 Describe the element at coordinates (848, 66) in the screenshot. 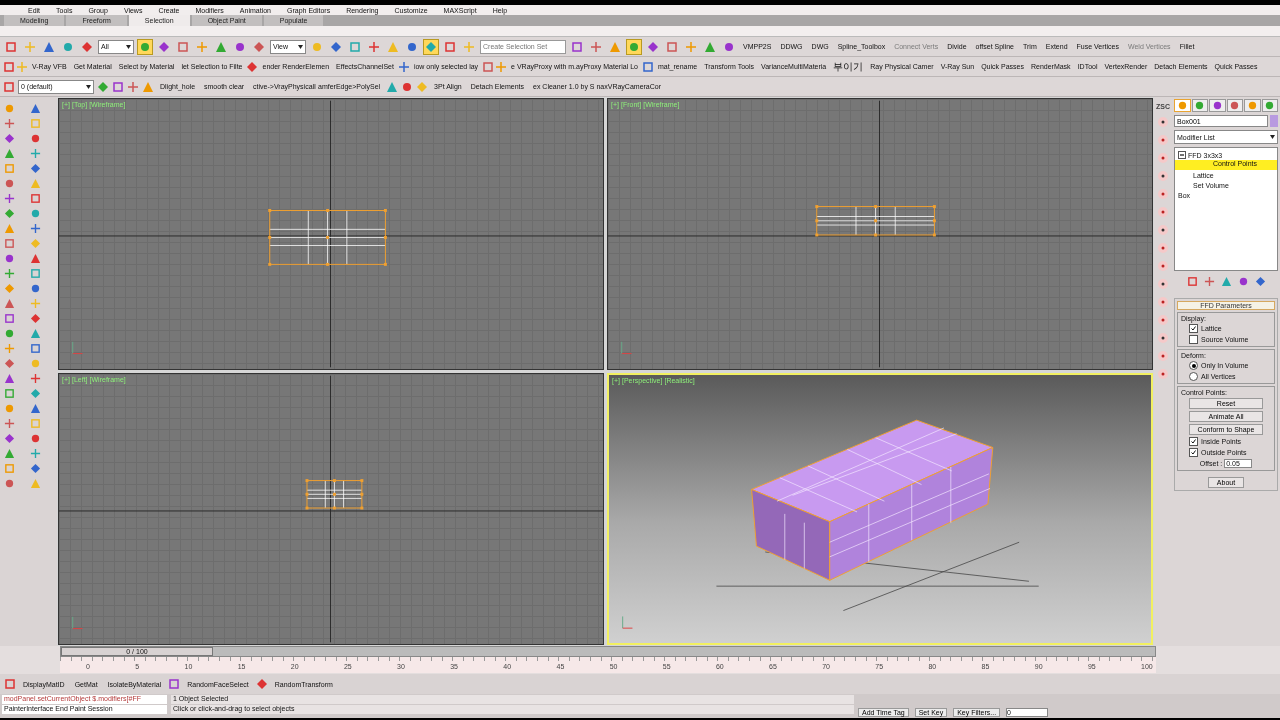

I see `toolbar-button: 부이기` at that location.